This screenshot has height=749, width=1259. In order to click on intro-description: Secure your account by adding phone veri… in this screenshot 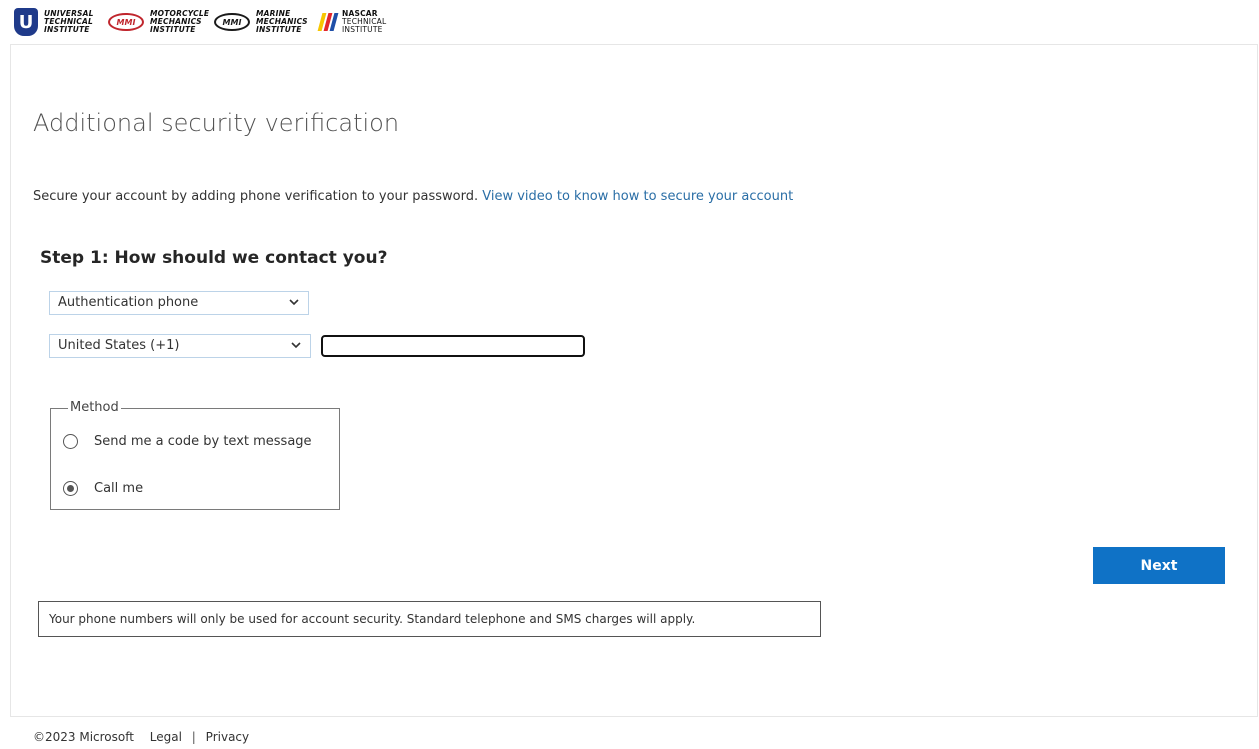, I will do `click(258, 196)`.